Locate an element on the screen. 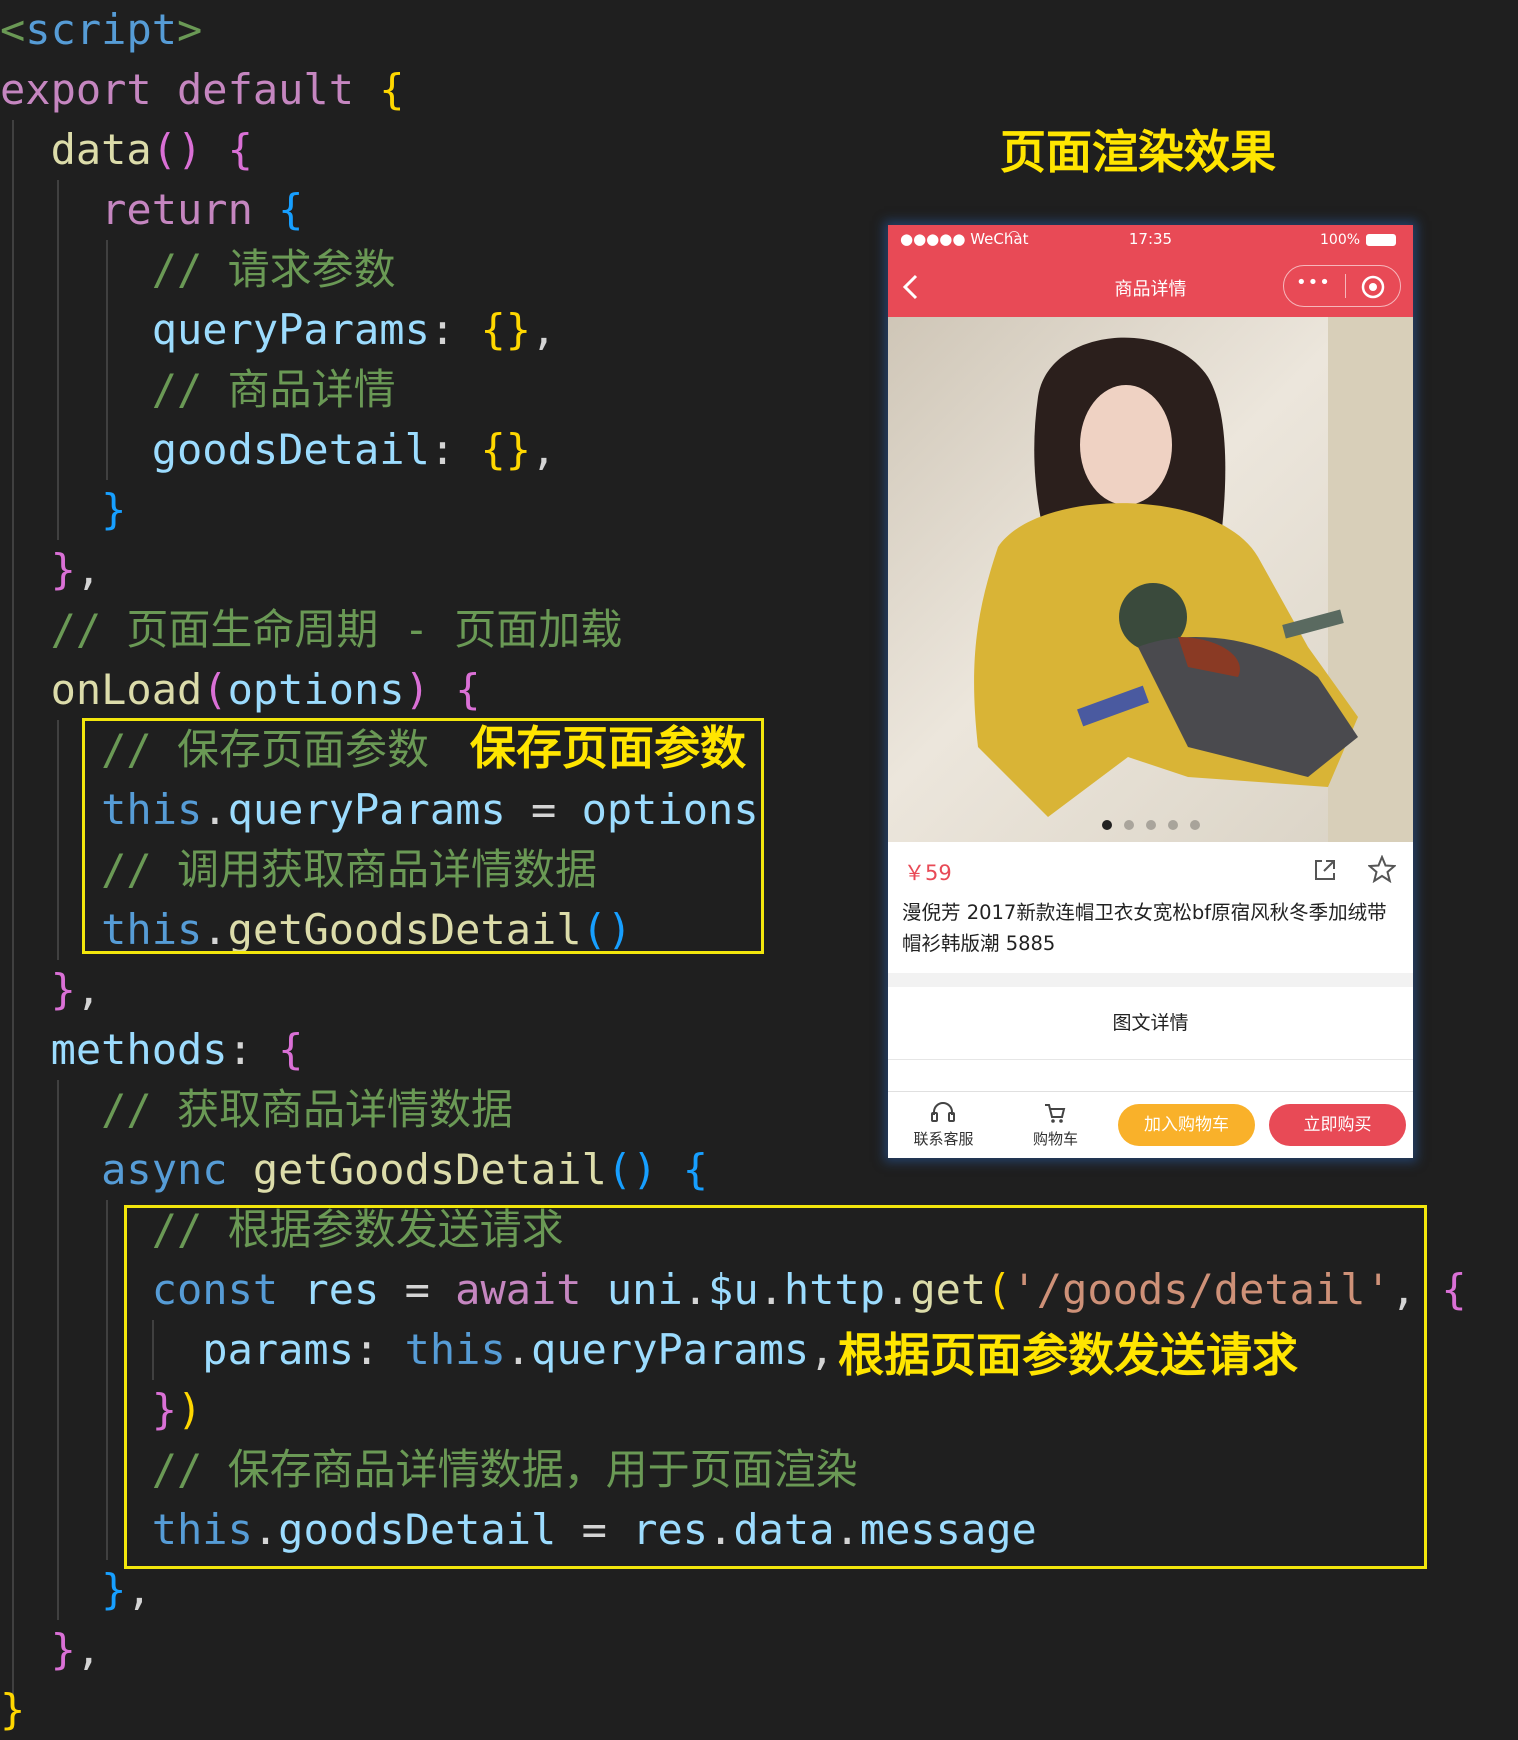 This screenshot has width=1518, height=1740. save-params-annotation: 保存页面参数 is located at coordinates (608, 748).